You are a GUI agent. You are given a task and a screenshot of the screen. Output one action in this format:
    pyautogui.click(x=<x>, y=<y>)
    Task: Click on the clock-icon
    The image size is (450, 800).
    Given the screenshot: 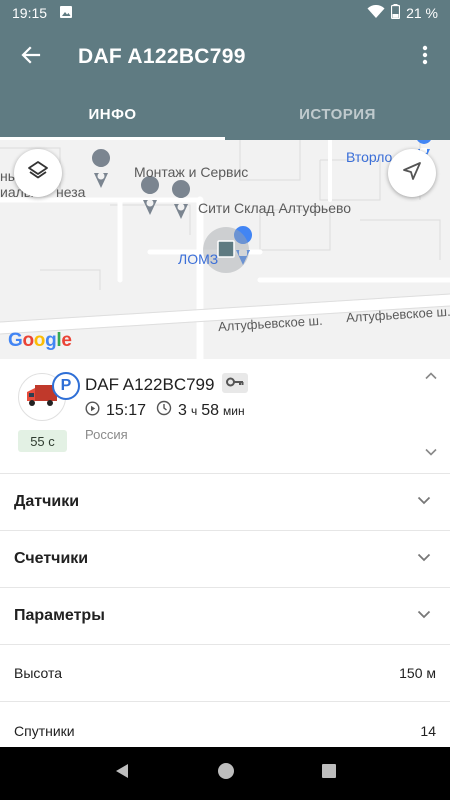 What is the action you would take?
    pyautogui.click(x=164, y=410)
    